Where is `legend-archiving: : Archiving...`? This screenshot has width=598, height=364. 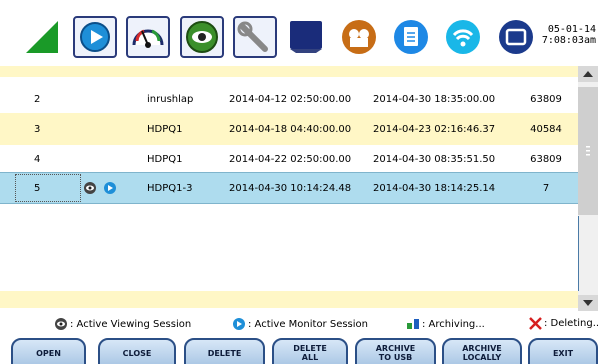
legend-archiving: : Archiving... is located at coordinates (445, 324).